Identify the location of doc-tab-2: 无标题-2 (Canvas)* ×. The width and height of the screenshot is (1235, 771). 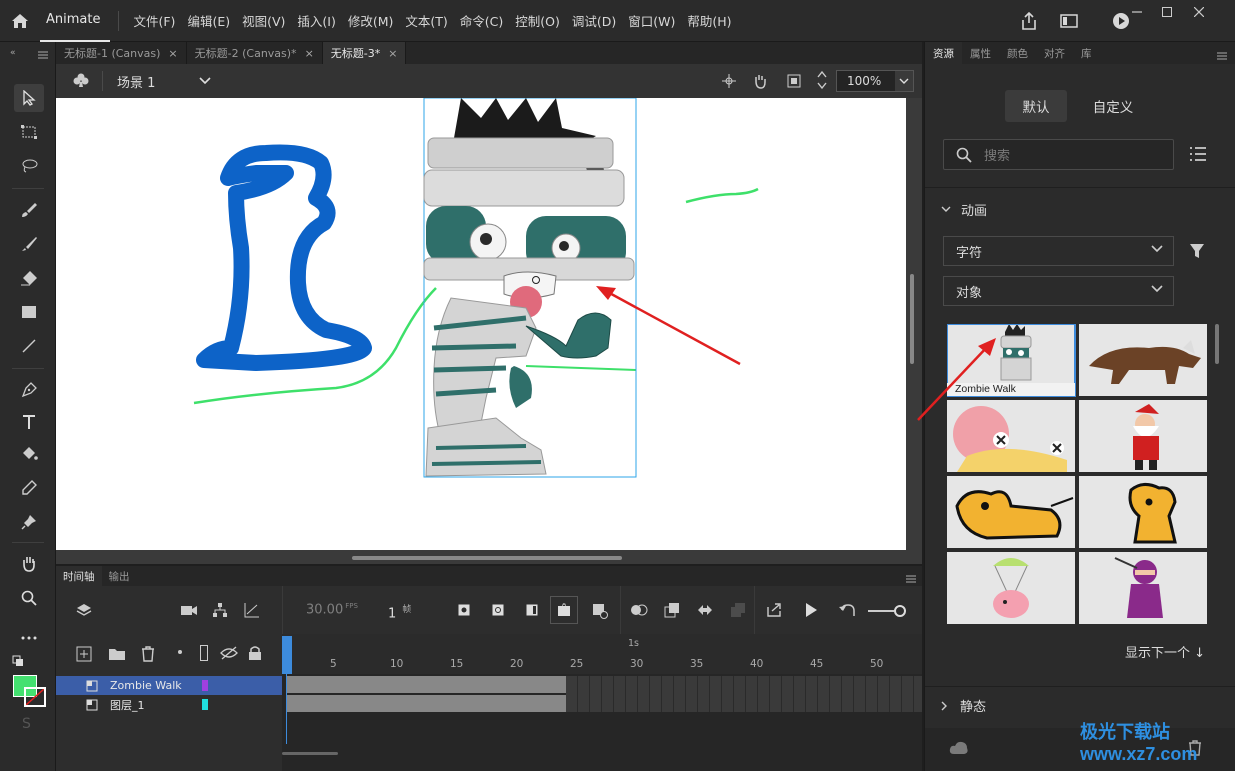
(255, 53).